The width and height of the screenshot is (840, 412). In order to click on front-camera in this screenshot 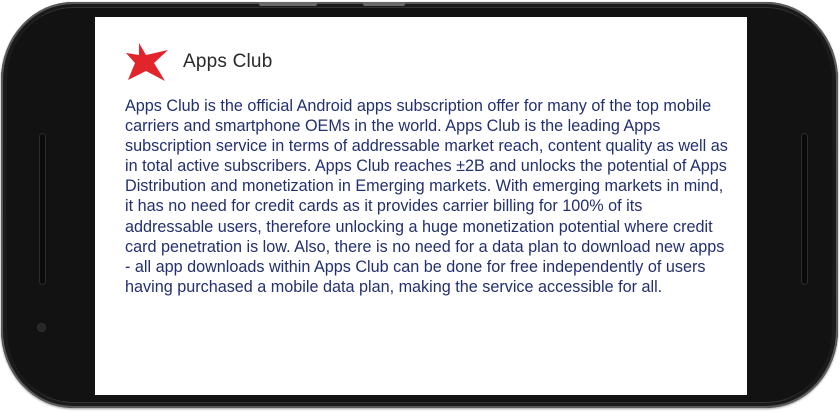, I will do `click(41, 327)`.